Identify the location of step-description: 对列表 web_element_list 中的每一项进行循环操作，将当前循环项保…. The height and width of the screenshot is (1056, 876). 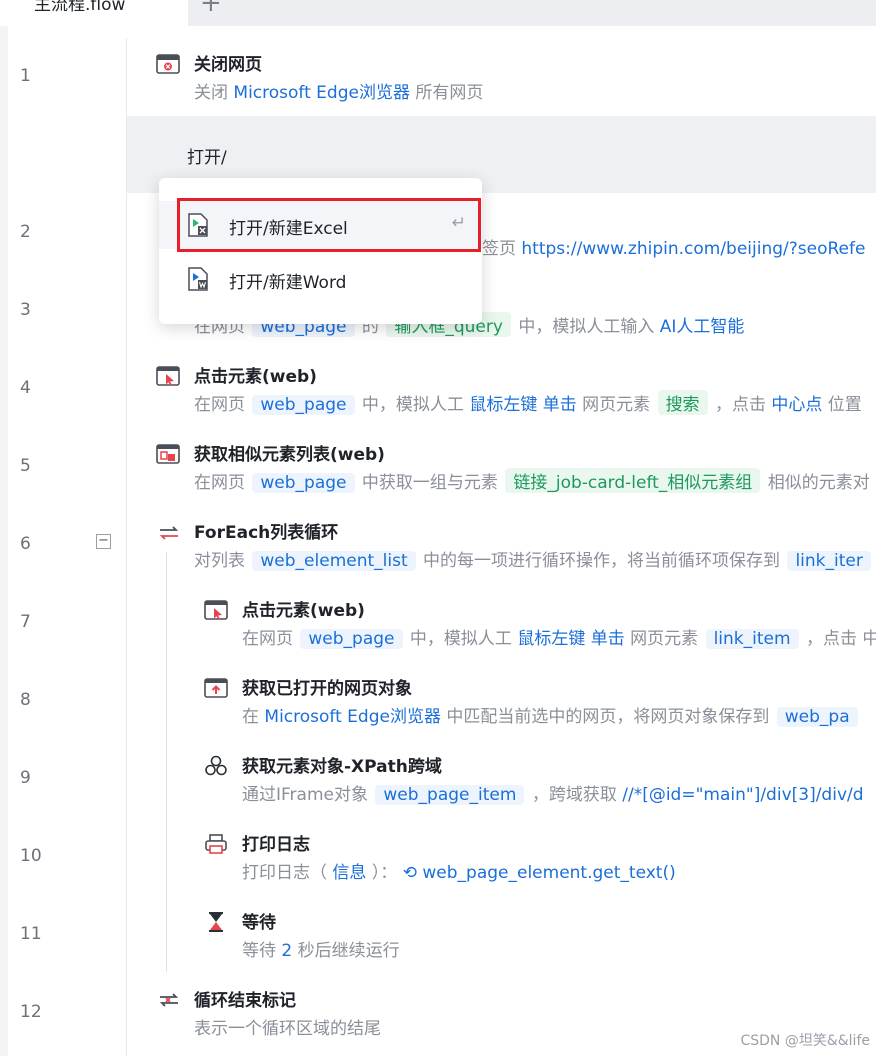
(533, 558).